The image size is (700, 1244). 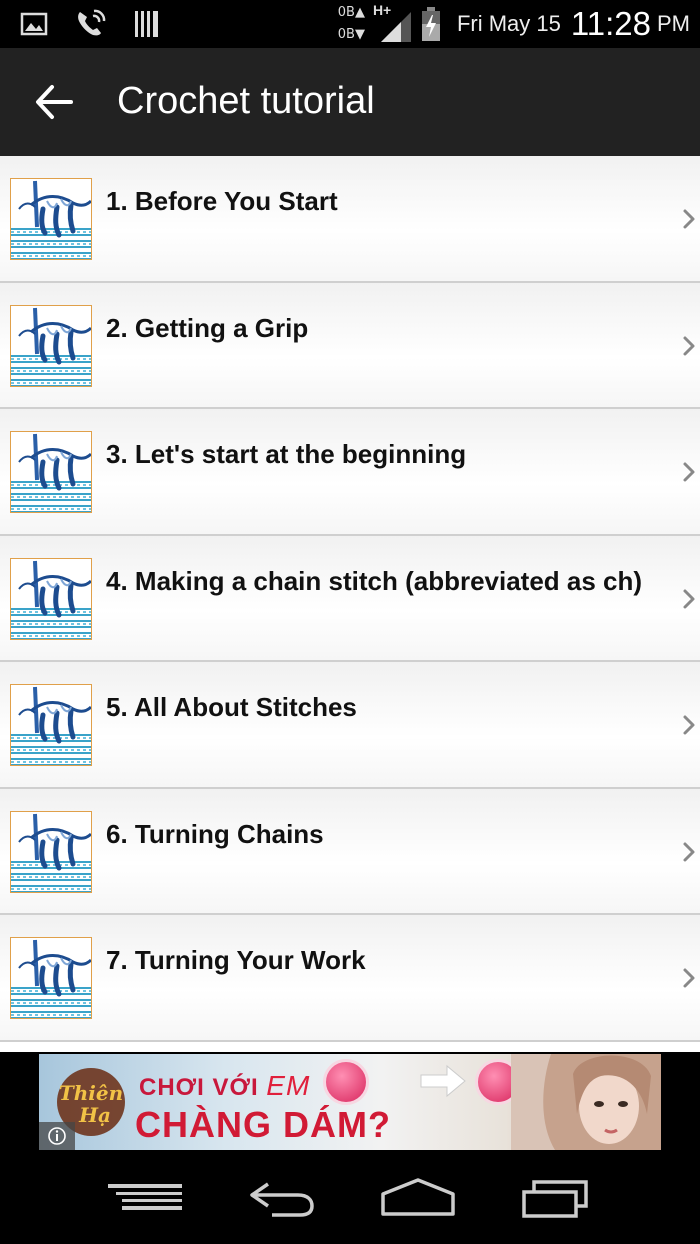 I want to click on list-item-2: 2. Getting a Grip, so click(x=350, y=345).